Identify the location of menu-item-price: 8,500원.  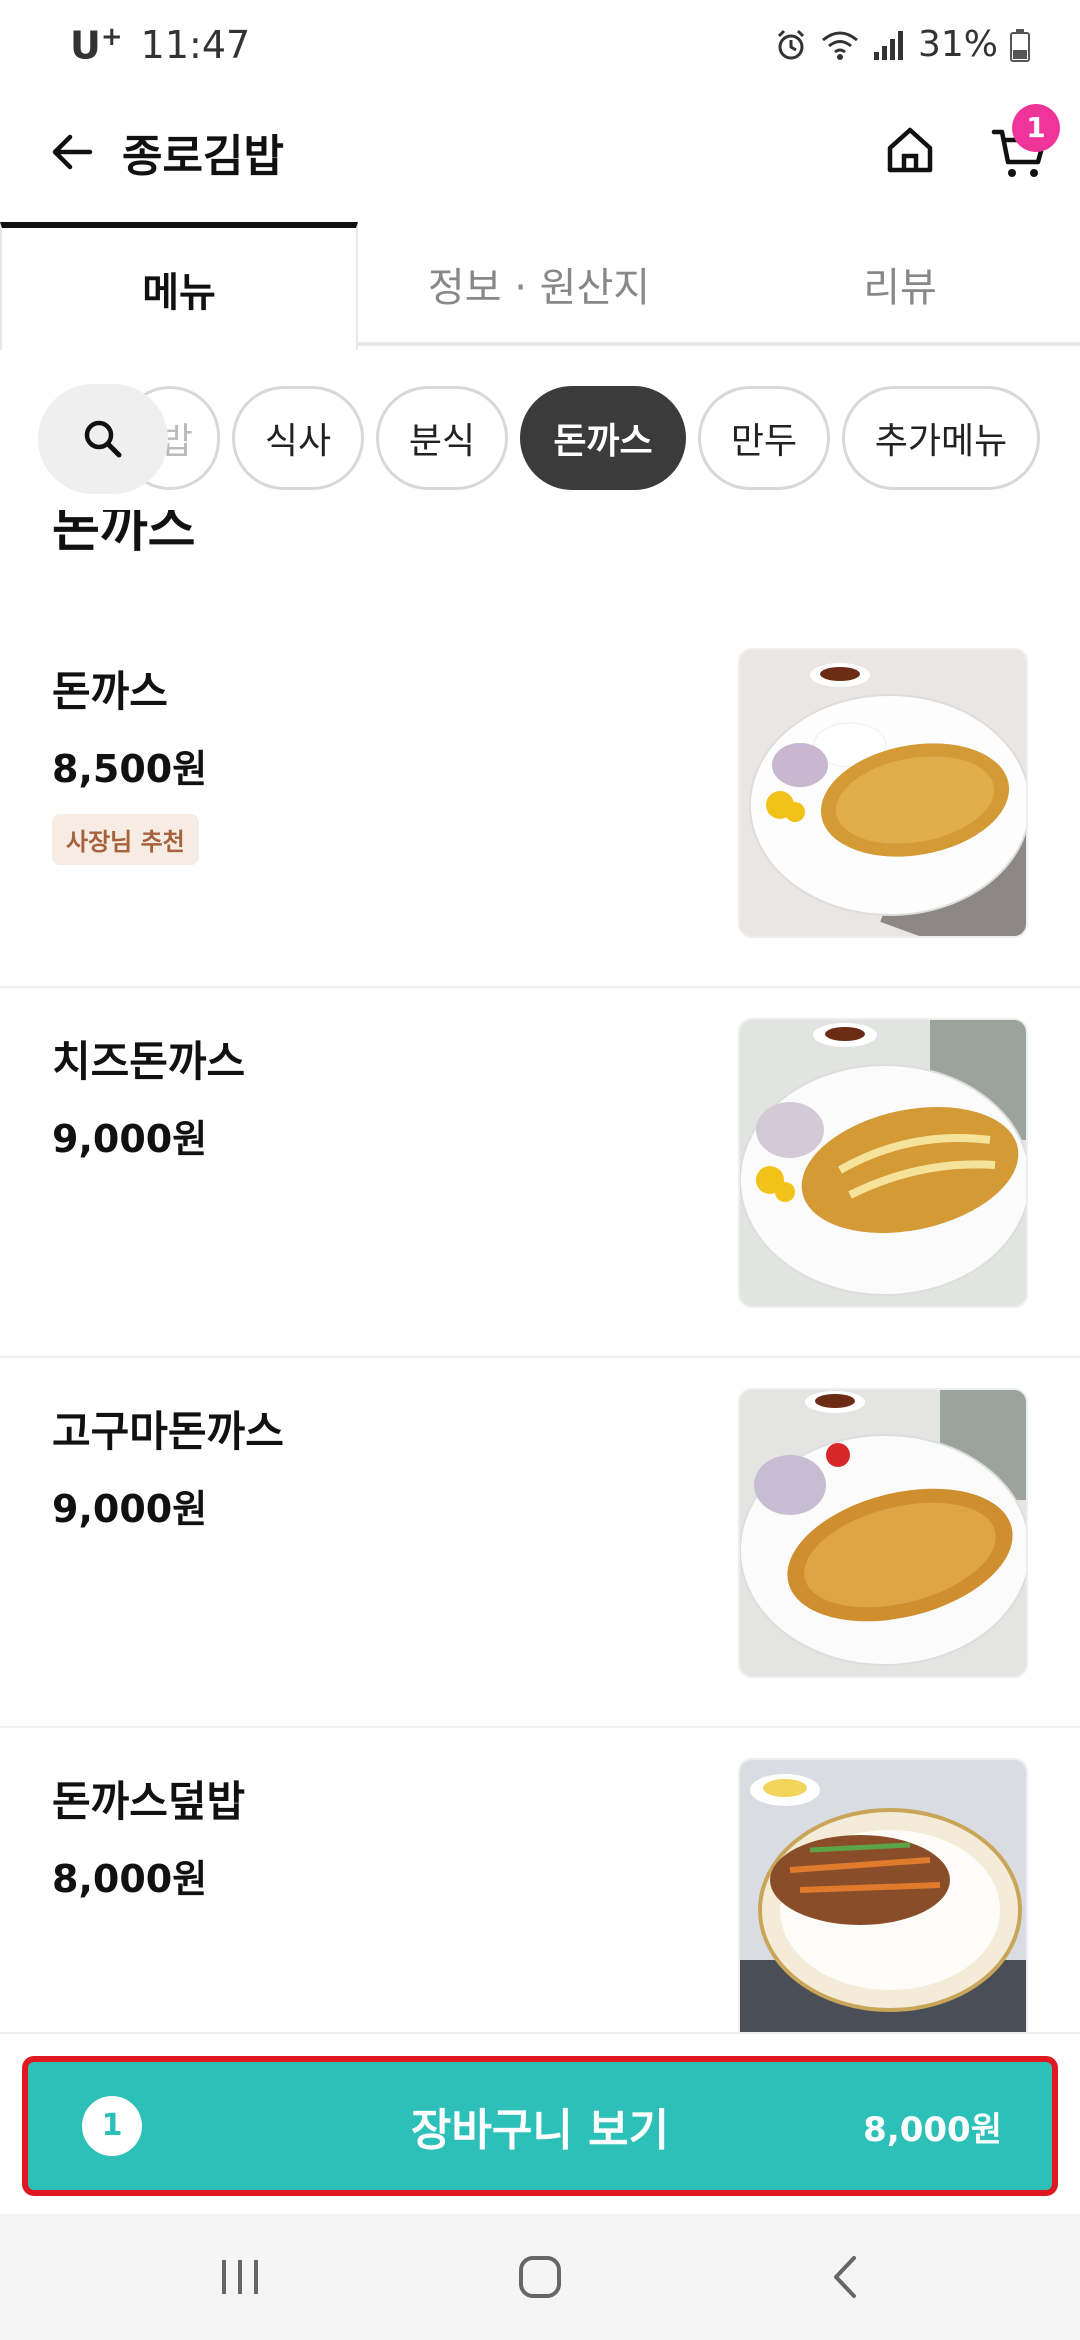
(130, 769).